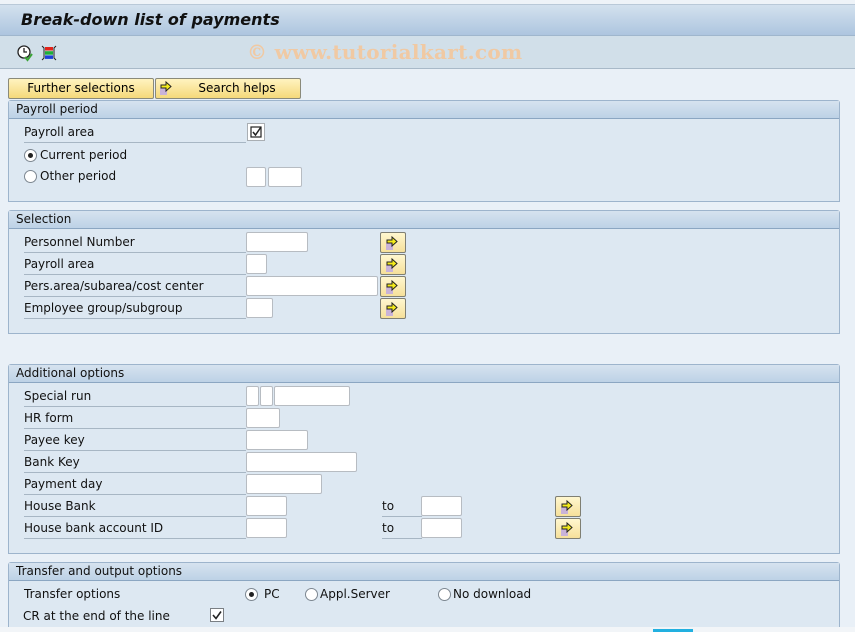  What do you see at coordinates (311, 594) in the screenshot?
I see `appl-server-radio` at bounding box center [311, 594].